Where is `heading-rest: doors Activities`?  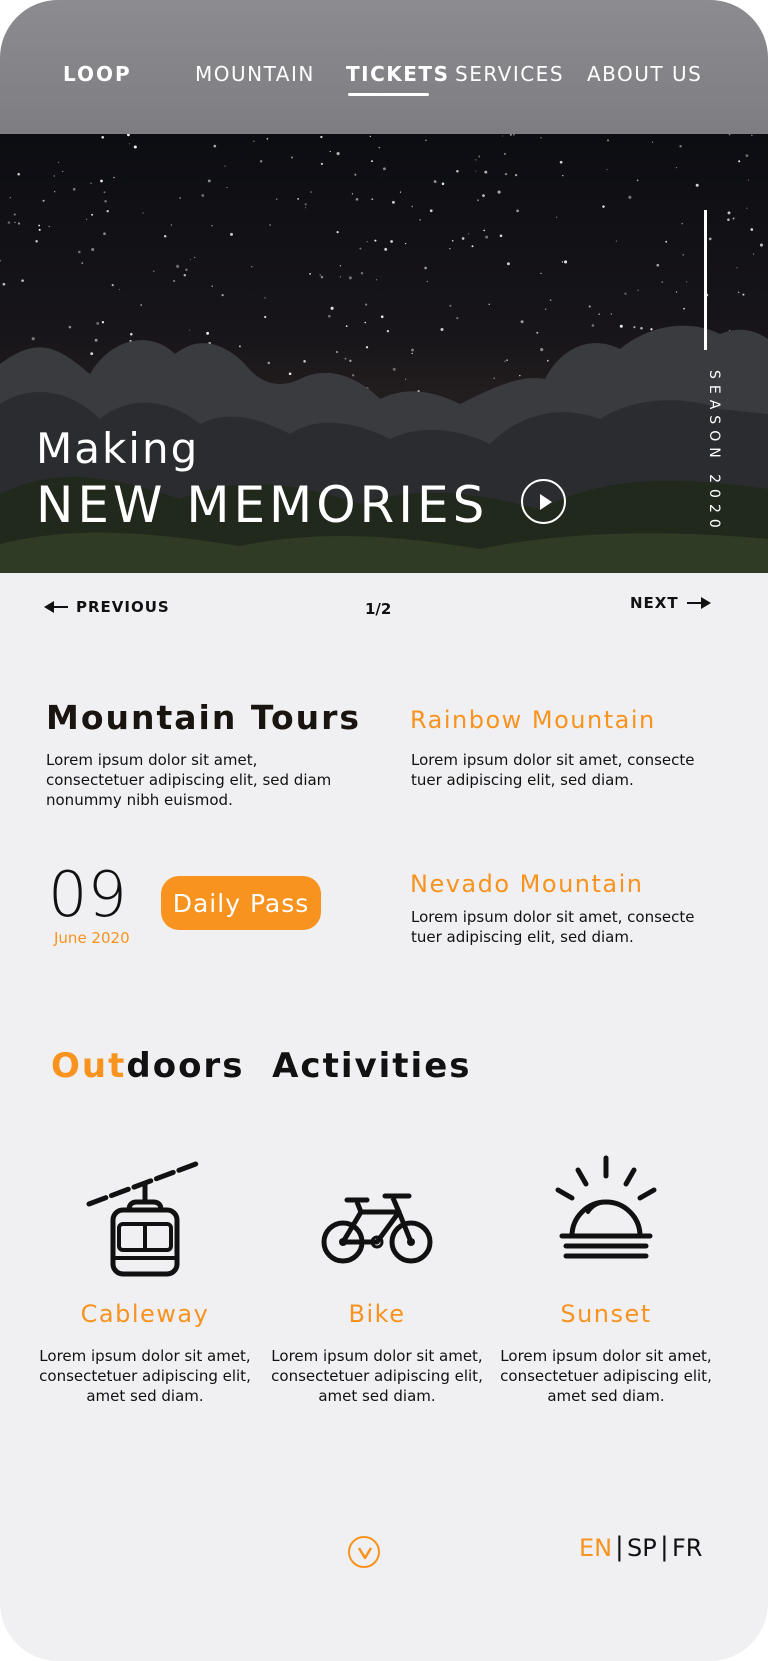 heading-rest: doors Activities is located at coordinates (299, 1066).